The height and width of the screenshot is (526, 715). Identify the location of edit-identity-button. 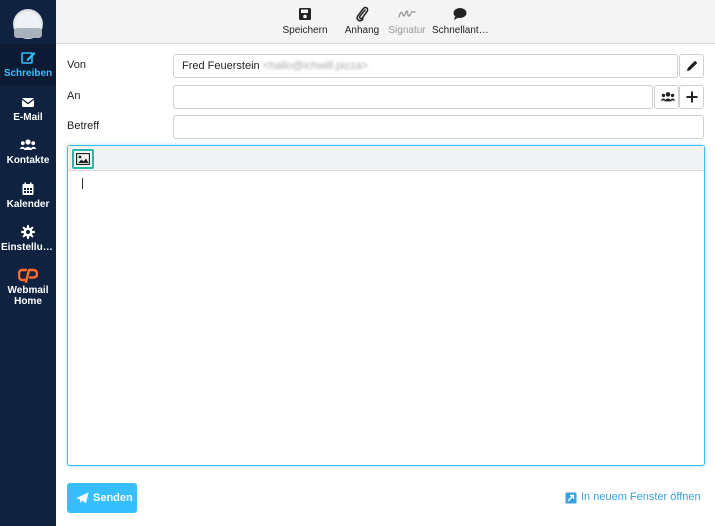
(691, 66).